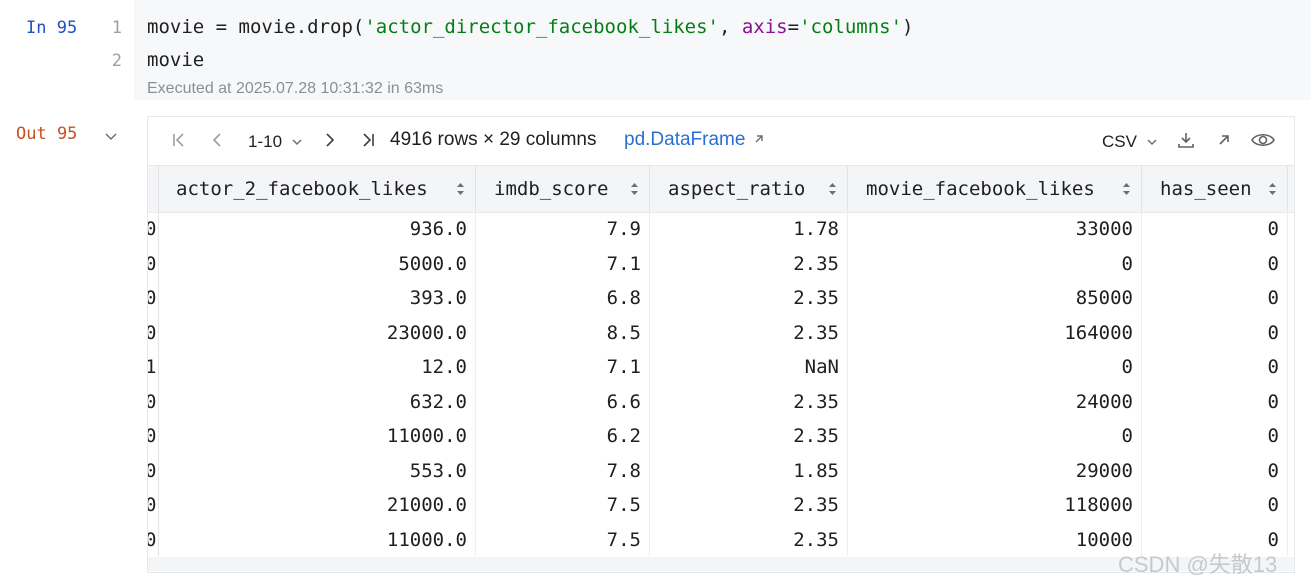 This screenshot has height=583, width=1311. Describe the element at coordinates (47, 134) in the screenshot. I see `output-cell-label: Out 95` at that location.